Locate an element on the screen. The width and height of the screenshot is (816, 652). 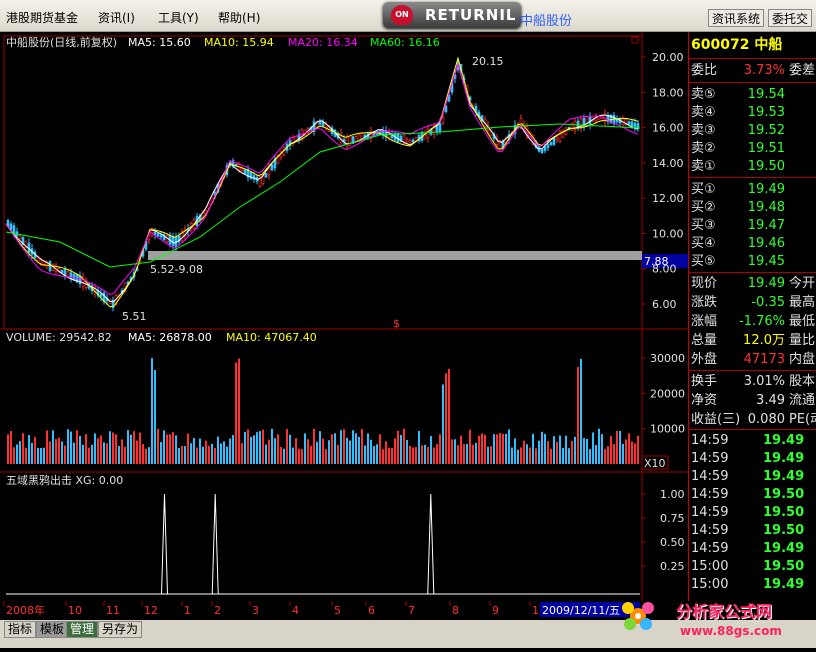
row-label: 买④ is located at coordinates (703, 243).